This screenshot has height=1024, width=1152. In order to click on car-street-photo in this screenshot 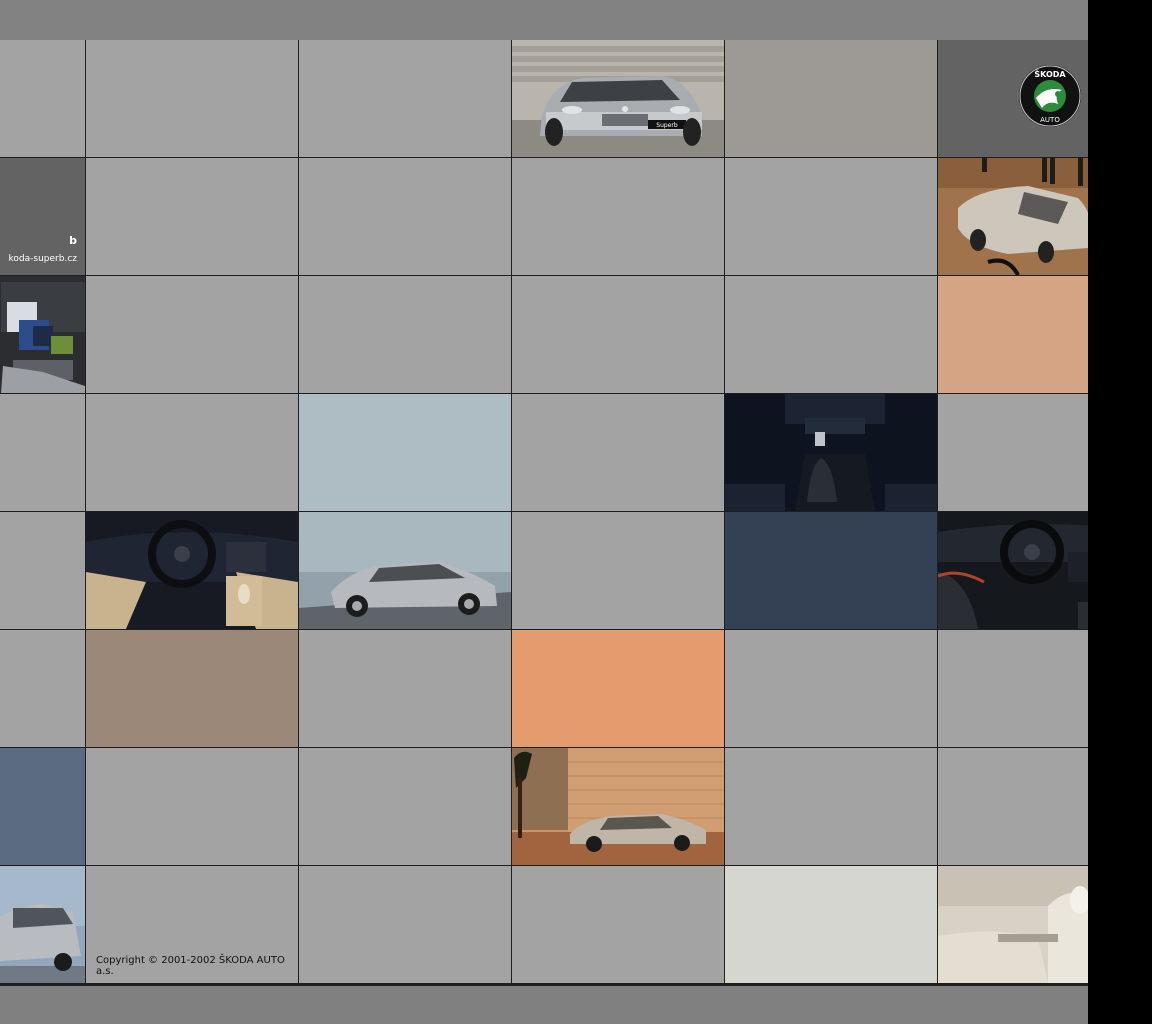, I will do `click(618, 806)`.